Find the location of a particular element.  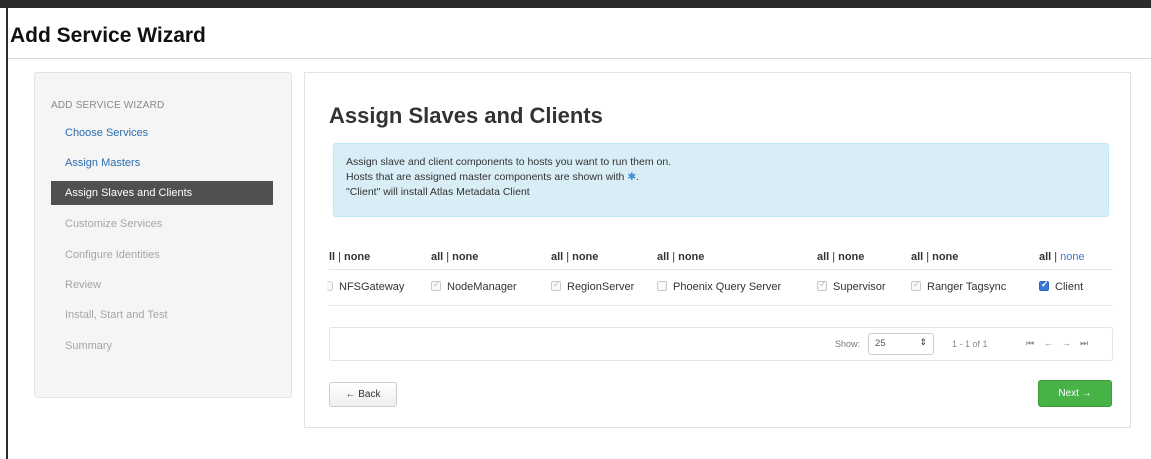

prev-page-icon: ← is located at coordinates (1048, 343).